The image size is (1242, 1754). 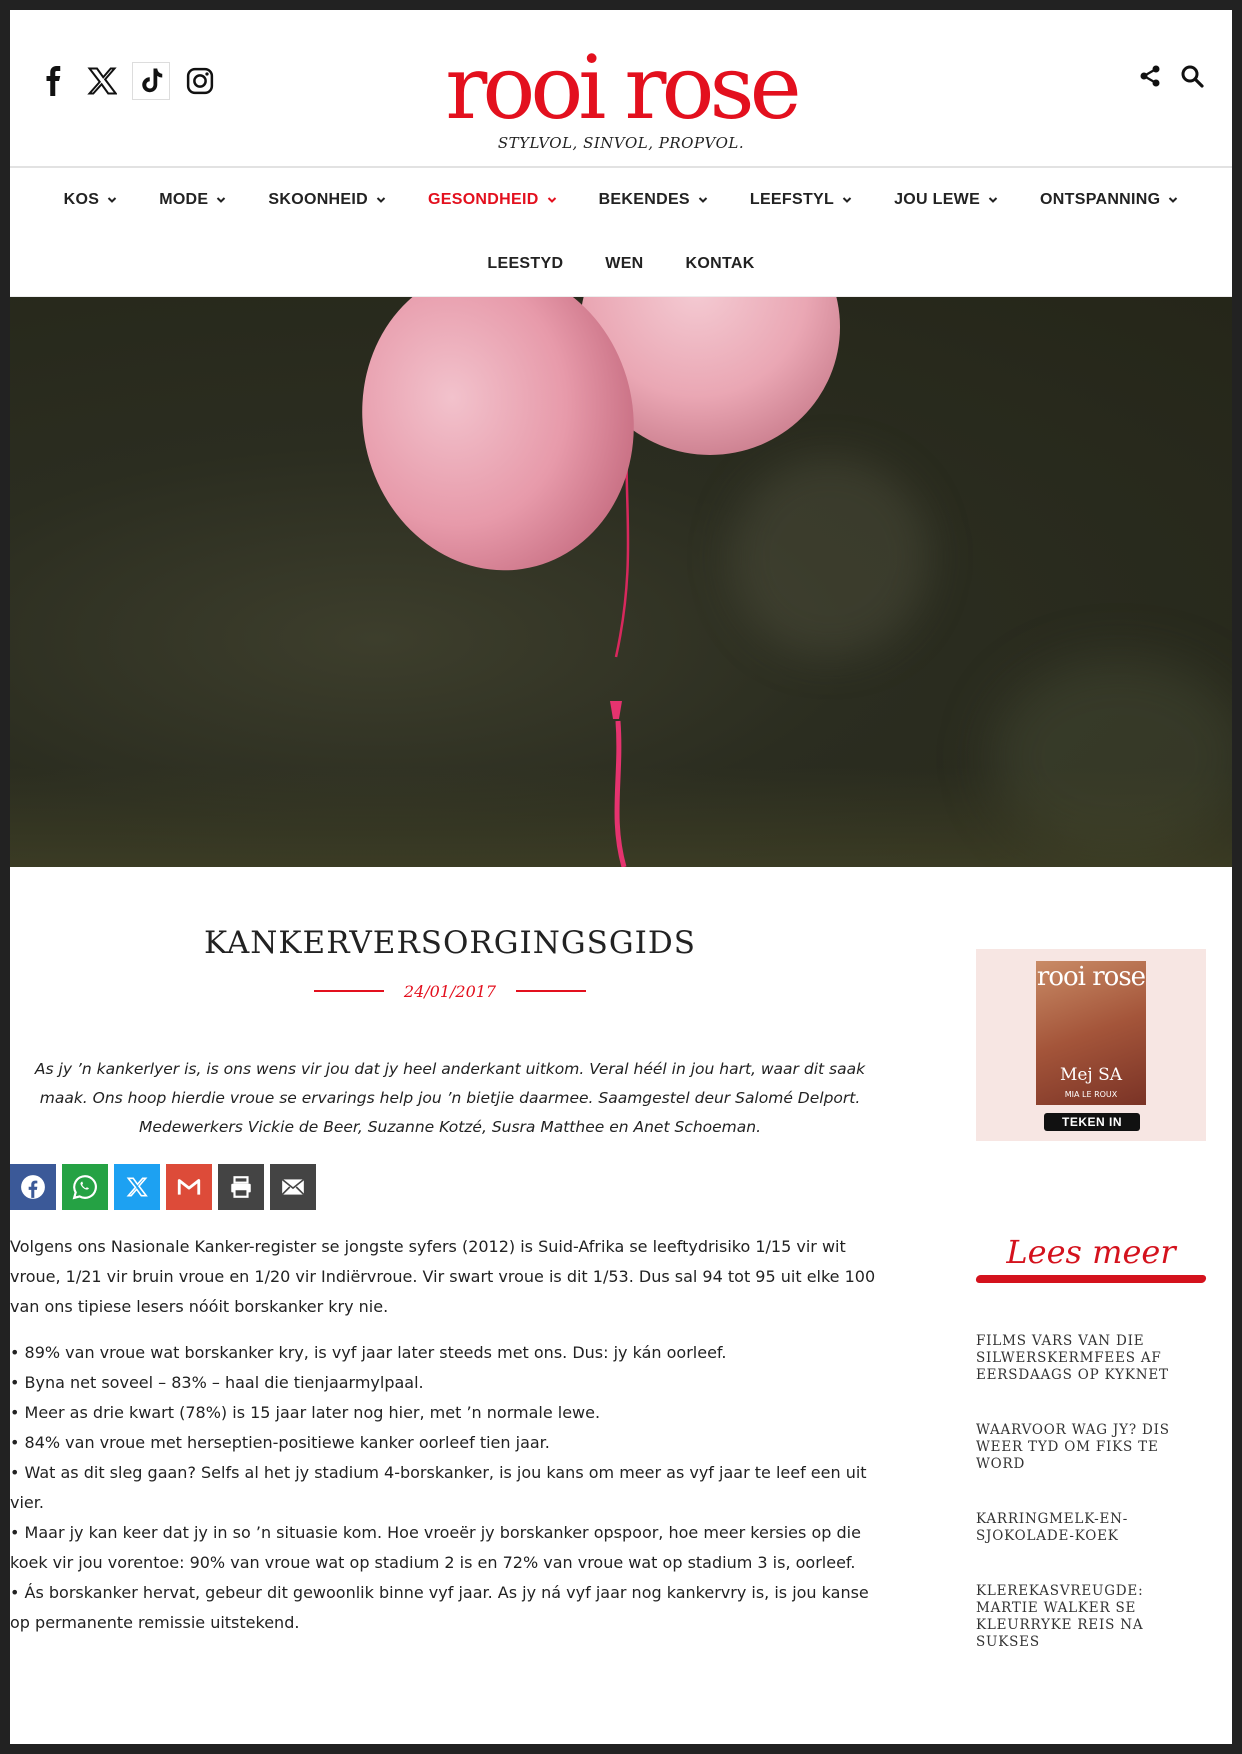 I want to click on nav-item-mode: MODE, so click(x=192, y=200).